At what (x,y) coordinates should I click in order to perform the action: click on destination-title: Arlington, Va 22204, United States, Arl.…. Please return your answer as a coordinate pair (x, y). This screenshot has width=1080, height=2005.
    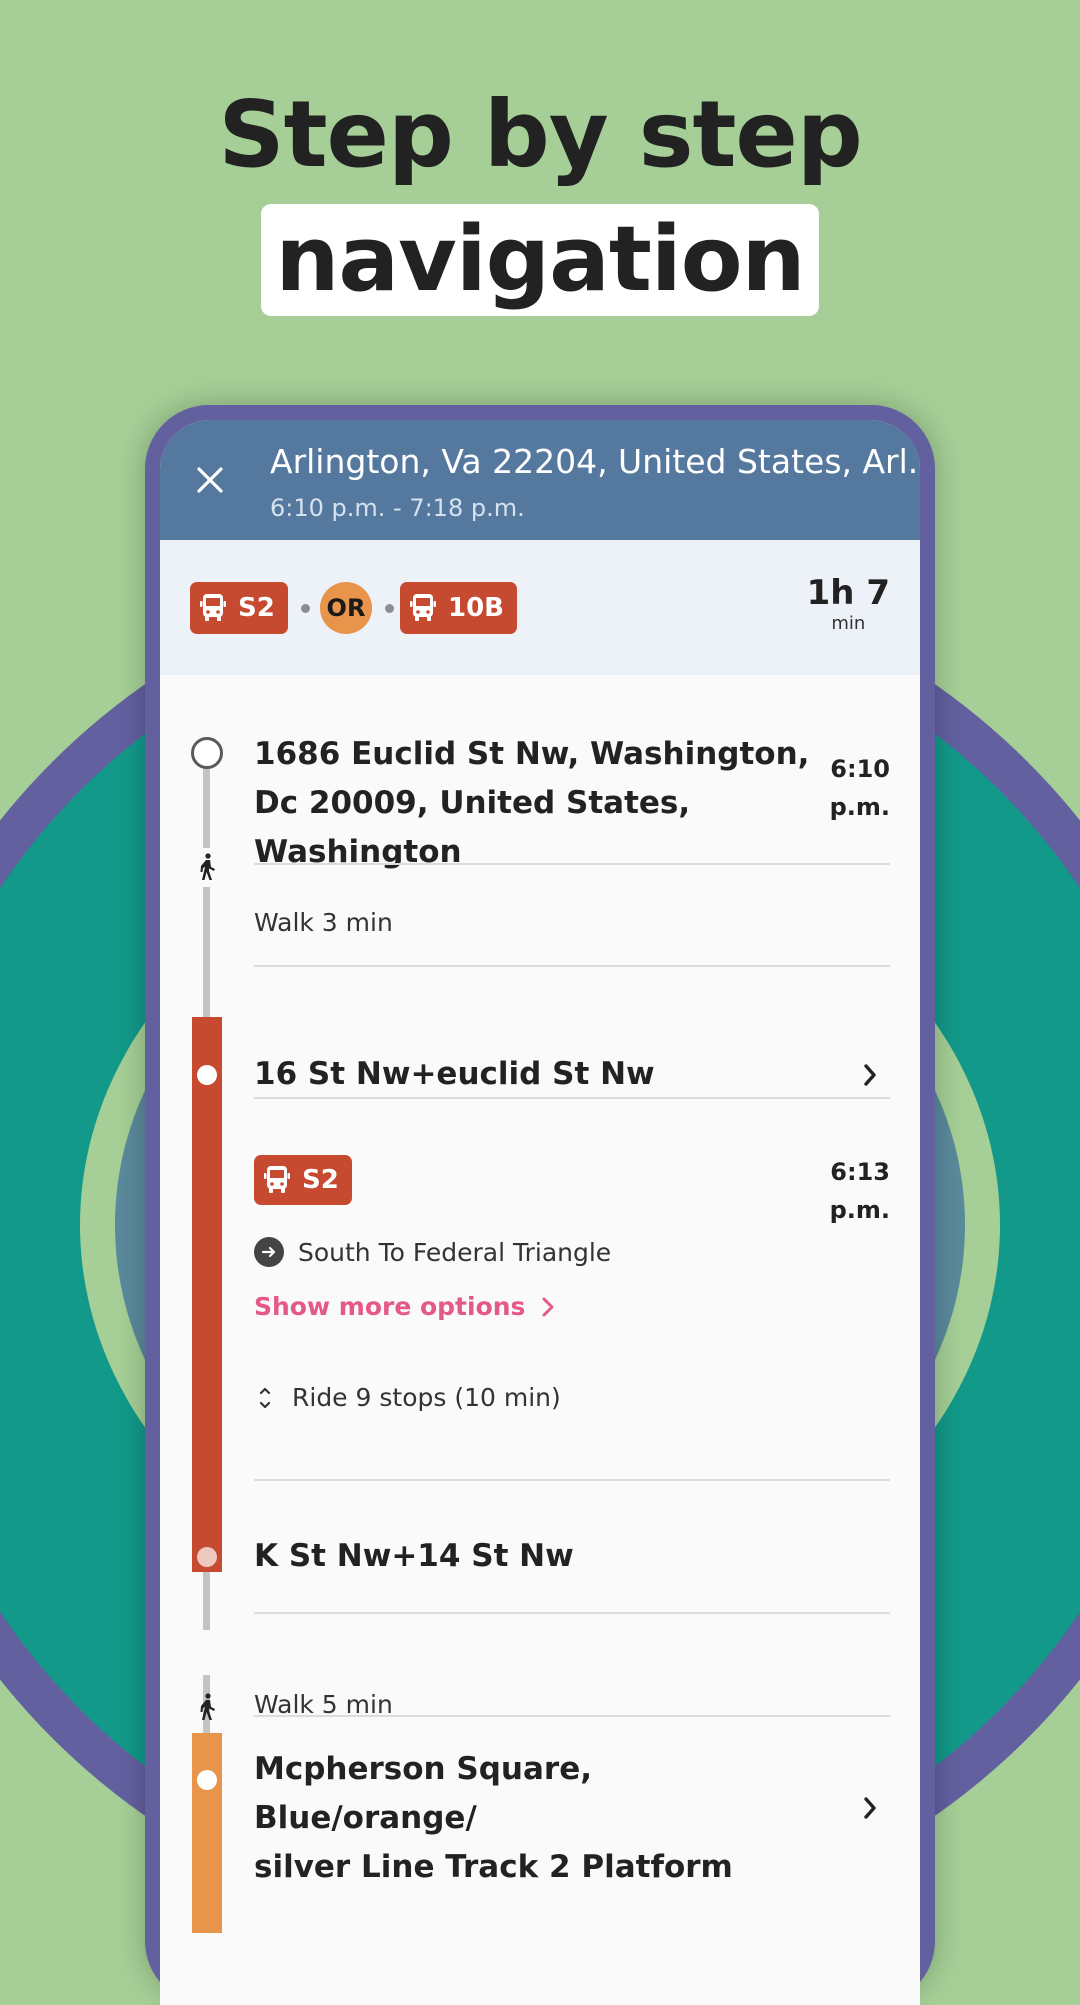
    Looking at the image, I should click on (595, 461).